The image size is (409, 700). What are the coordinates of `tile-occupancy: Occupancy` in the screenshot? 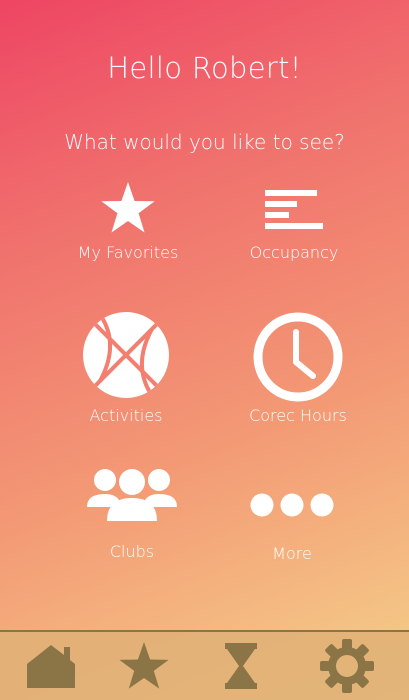 It's located at (294, 225).